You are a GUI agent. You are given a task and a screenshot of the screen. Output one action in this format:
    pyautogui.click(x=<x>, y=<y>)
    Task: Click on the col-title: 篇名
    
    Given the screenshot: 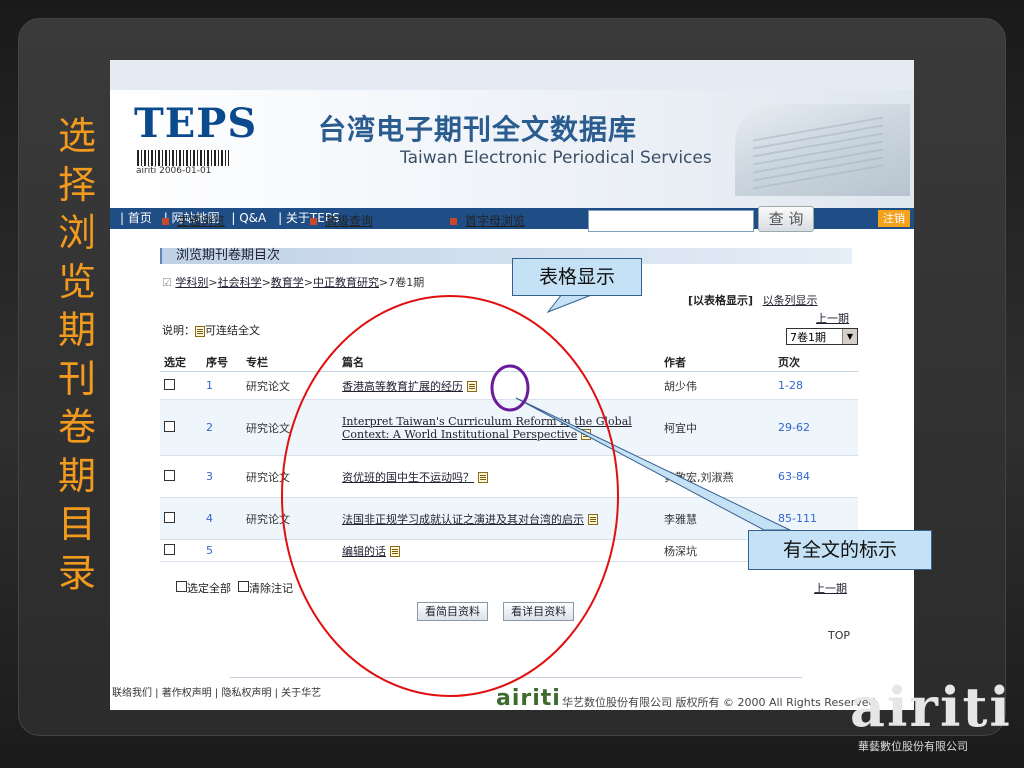 What is the action you would take?
    pyautogui.click(x=499, y=362)
    